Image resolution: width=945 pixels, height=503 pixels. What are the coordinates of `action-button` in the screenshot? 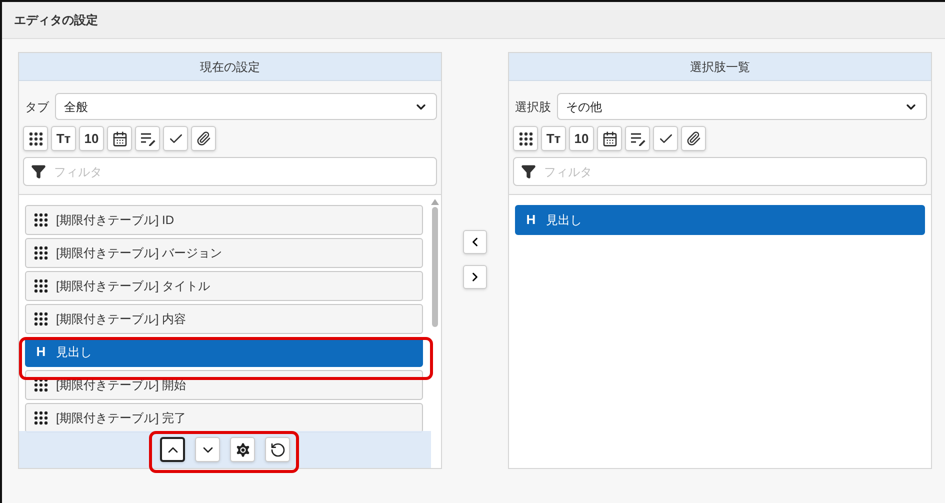 It's located at (172, 449).